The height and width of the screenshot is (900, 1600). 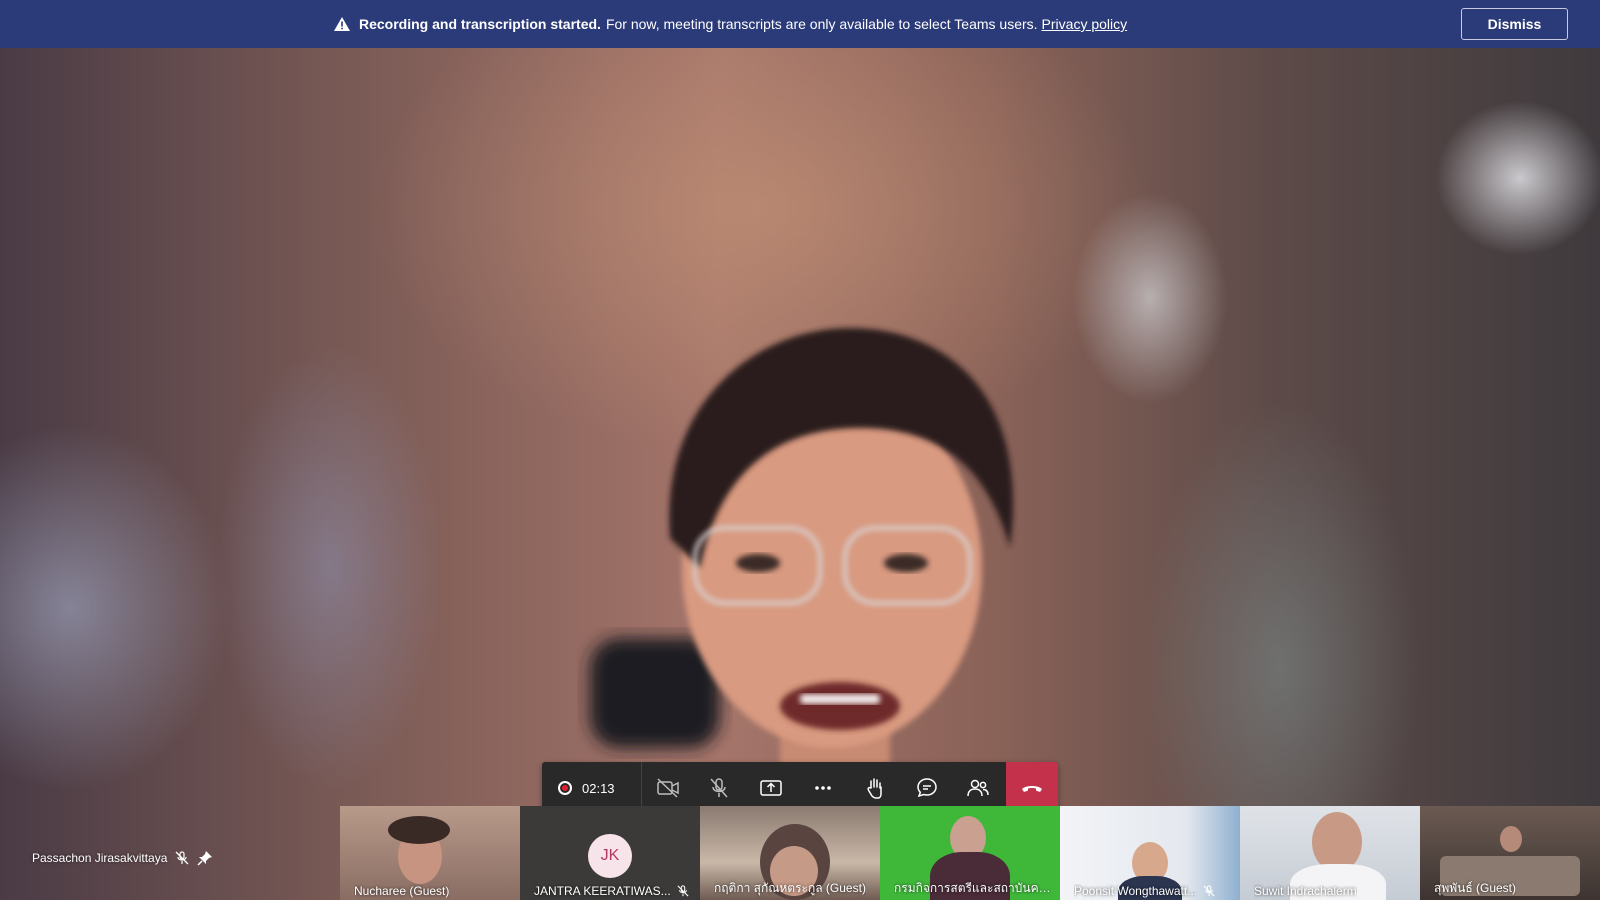 What do you see at coordinates (790, 888) in the screenshot?
I see `participant-name: กฤติกา สุกัณหตระกูล (Guest)` at bounding box center [790, 888].